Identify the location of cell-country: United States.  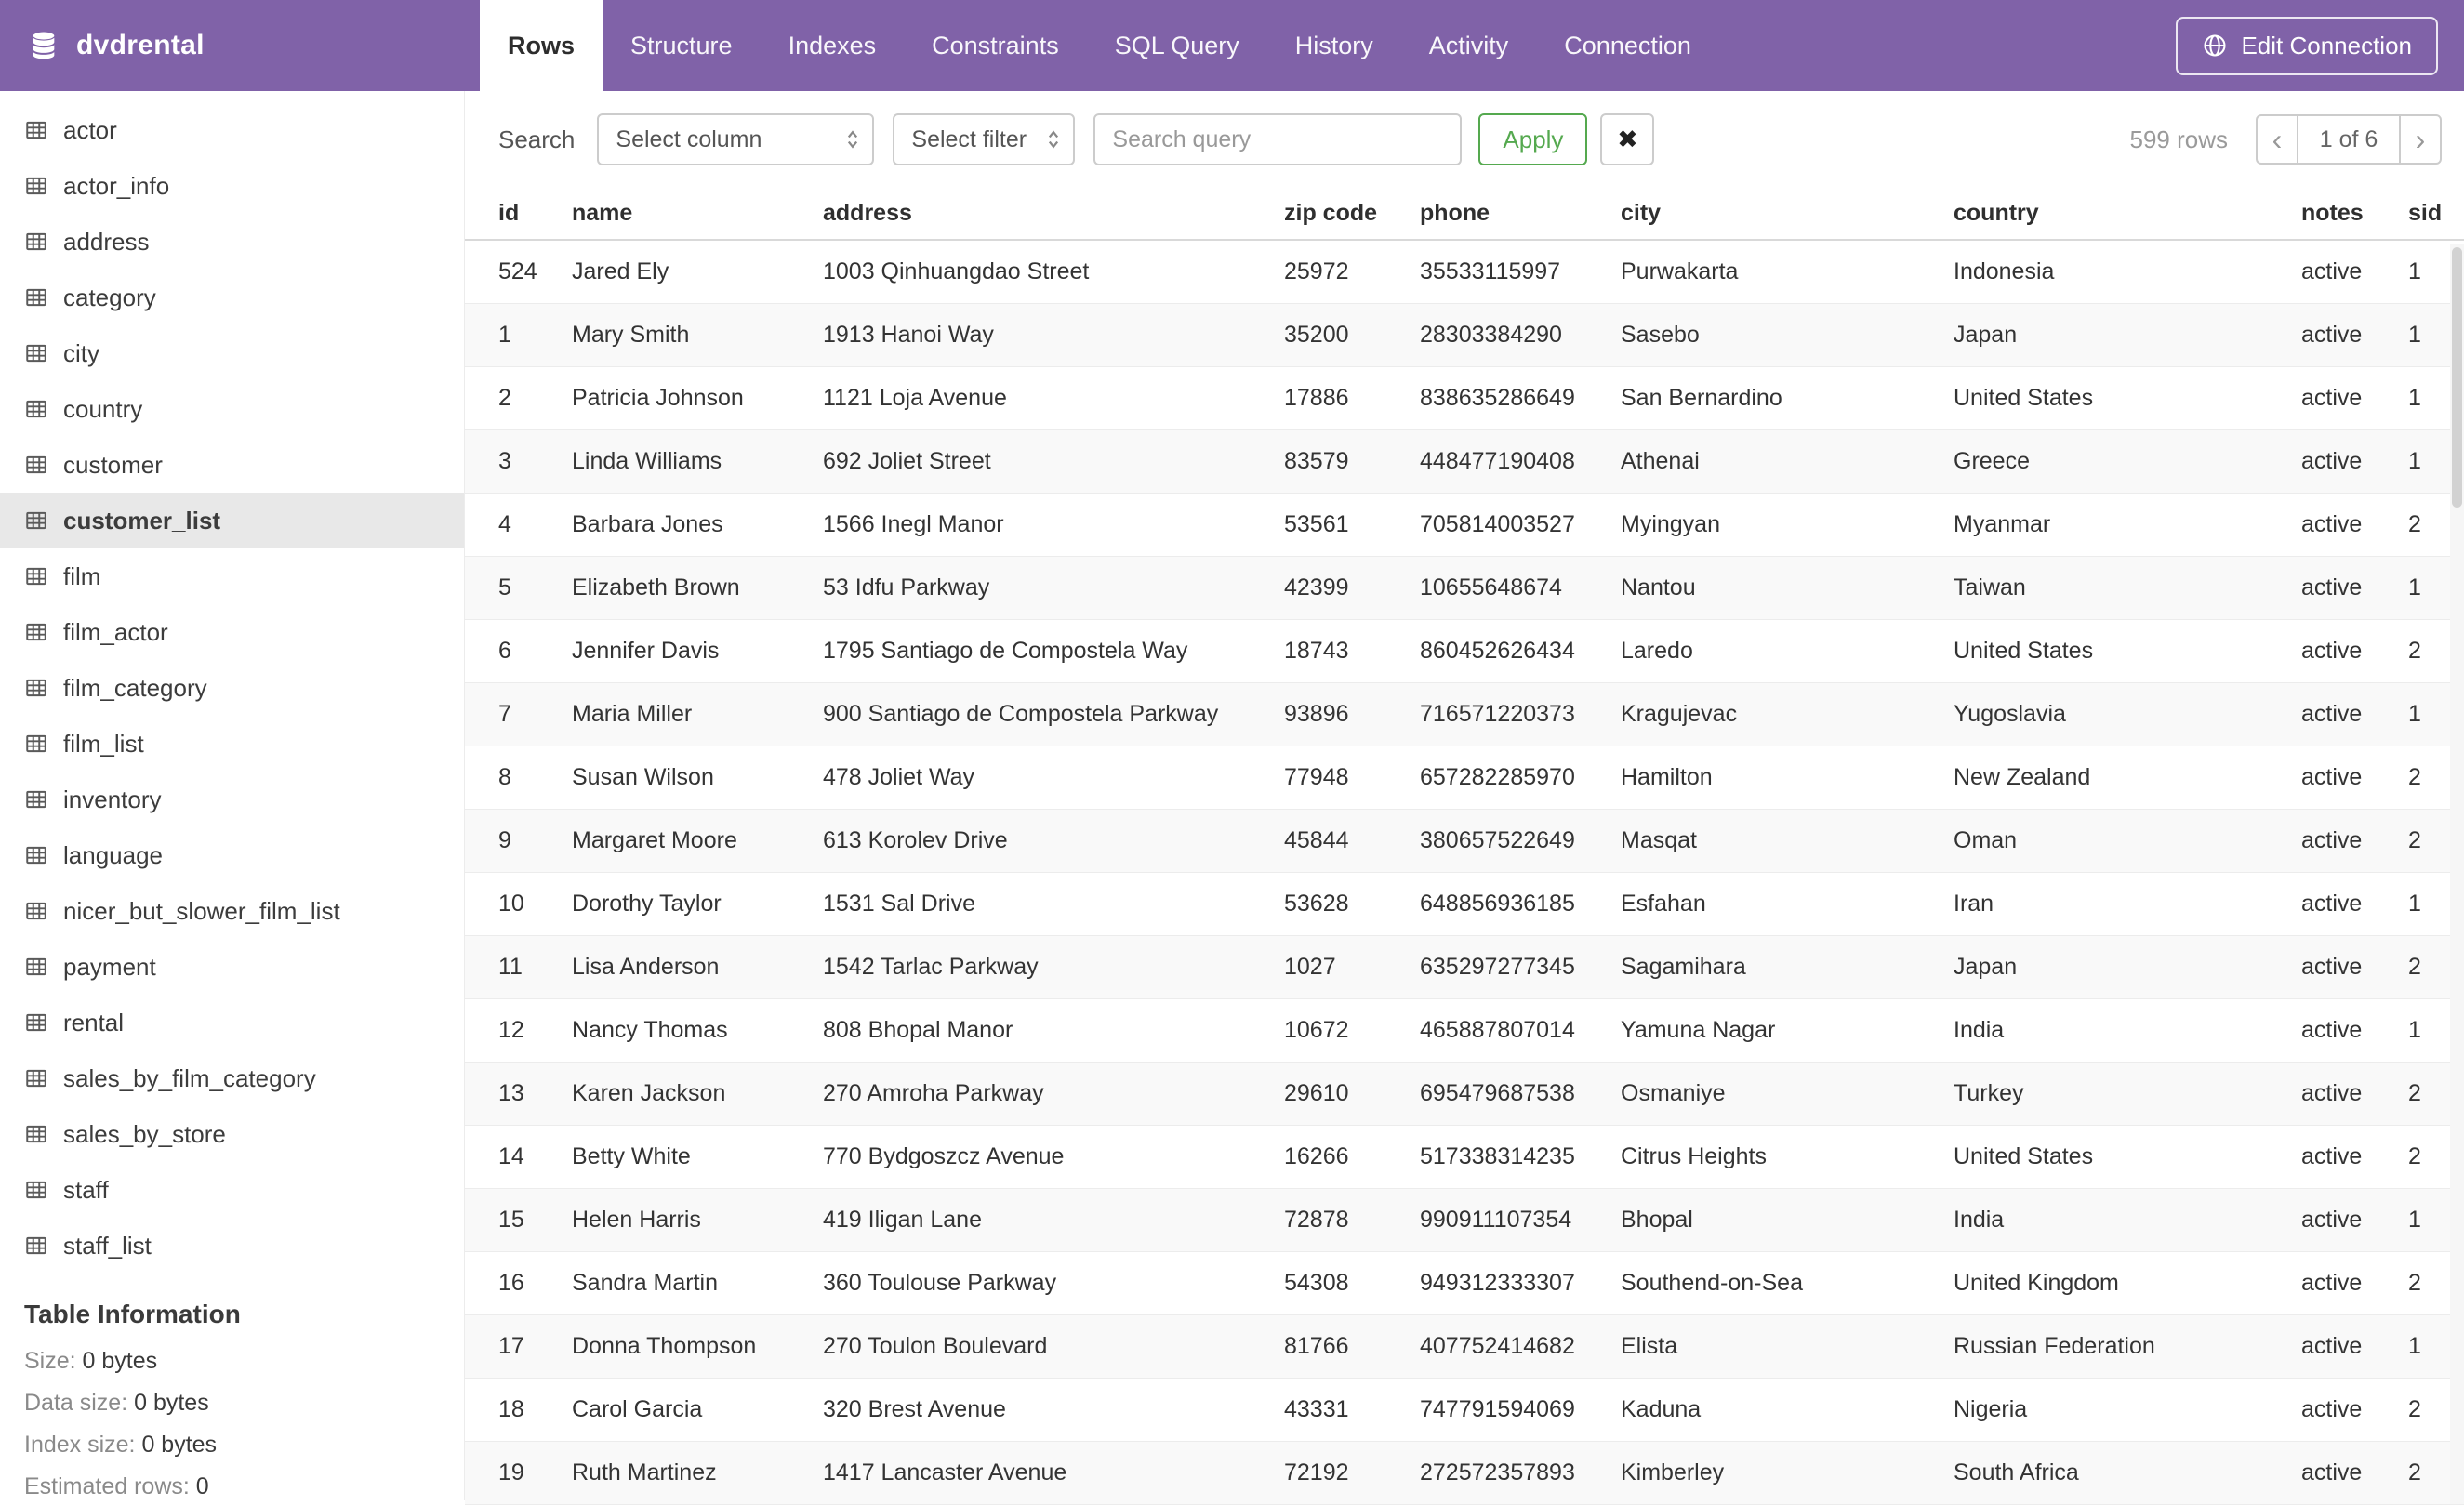
(2127, 397).